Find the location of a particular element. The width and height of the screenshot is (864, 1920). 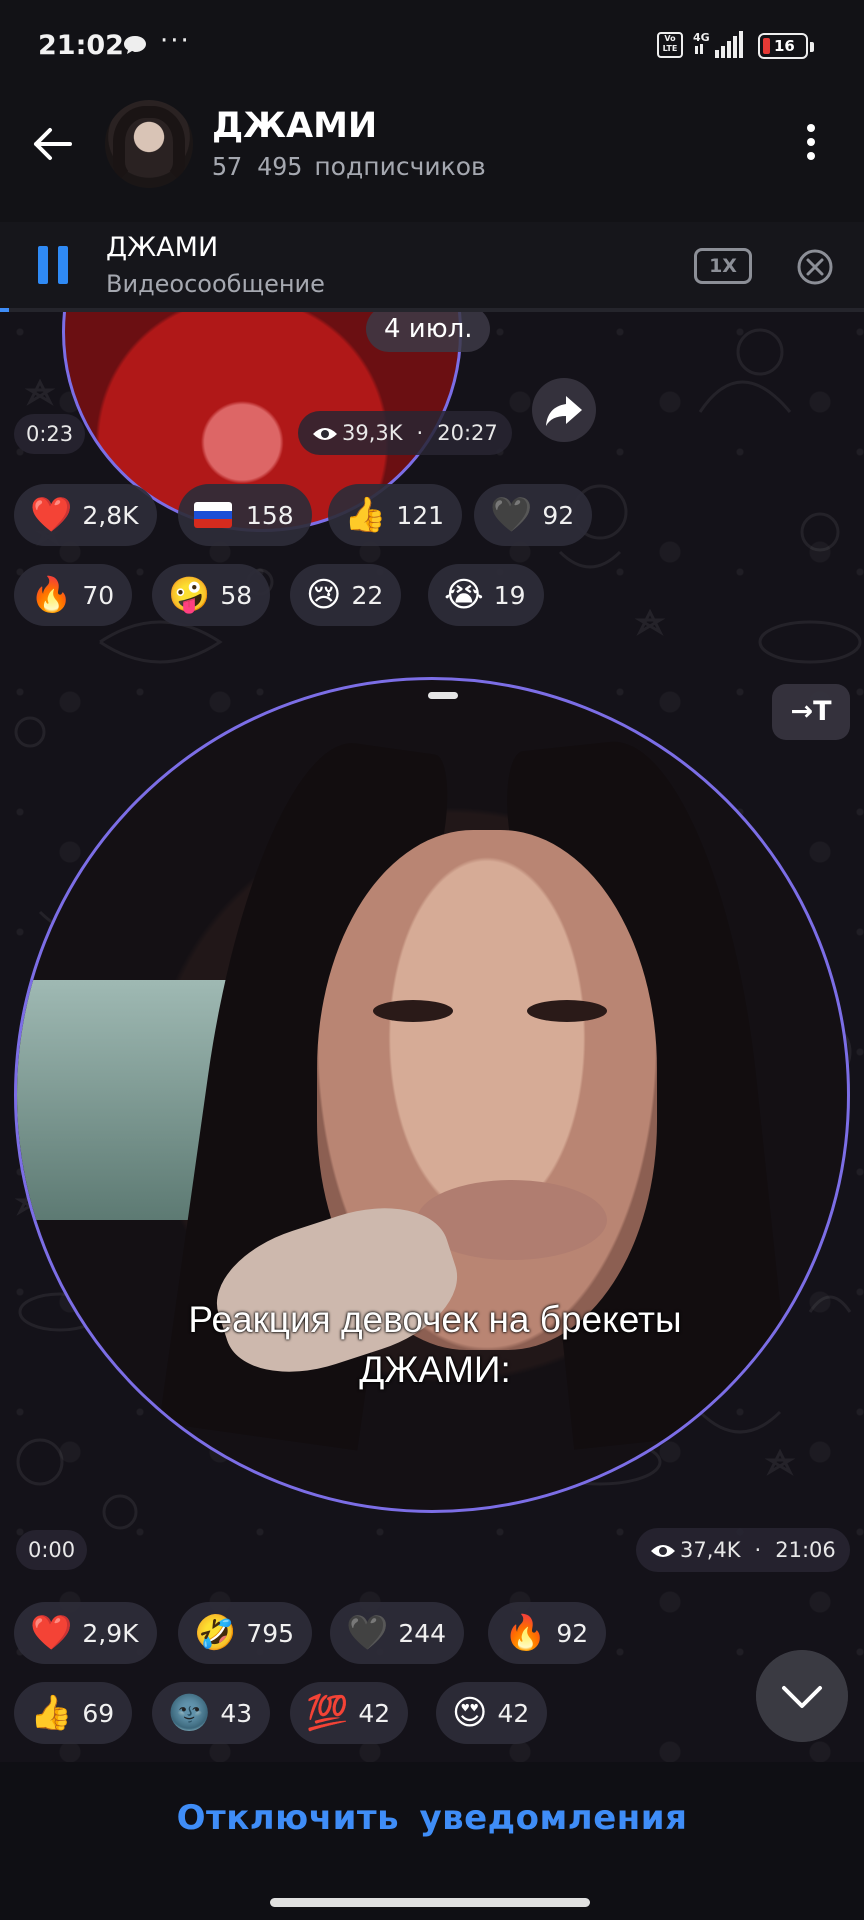

reaction-moon-face: 🌚 43 is located at coordinates (211, 1713).